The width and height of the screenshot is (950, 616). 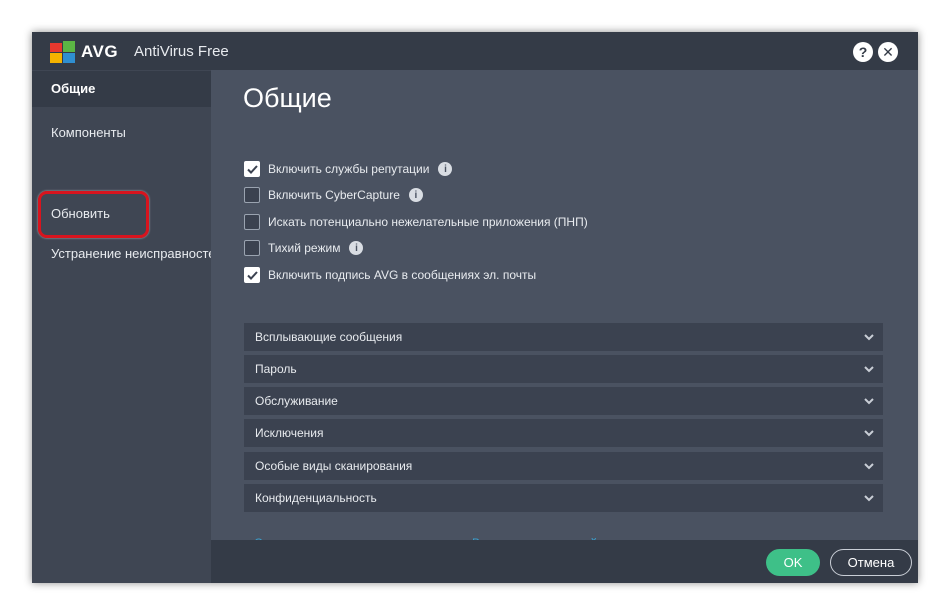 What do you see at coordinates (563, 369) in the screenshot?
I see `section-password: Пароль` at bounding box center [563, 369].